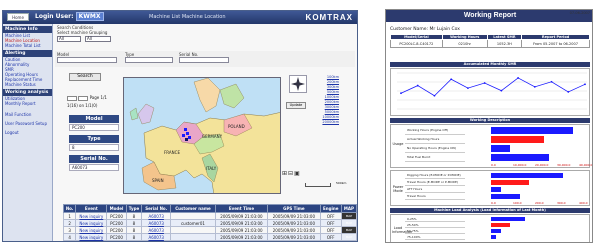  I want to click on print-icon: ▣, so click(297, 173).